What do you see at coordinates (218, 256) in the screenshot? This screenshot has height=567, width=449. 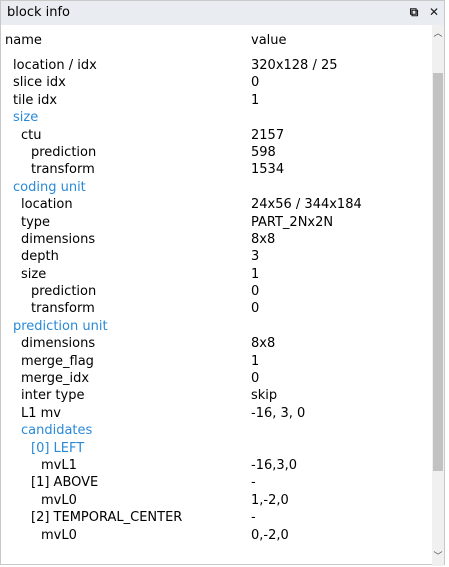 I see `tree-row: depth 3` at bounding box center [218, 256].